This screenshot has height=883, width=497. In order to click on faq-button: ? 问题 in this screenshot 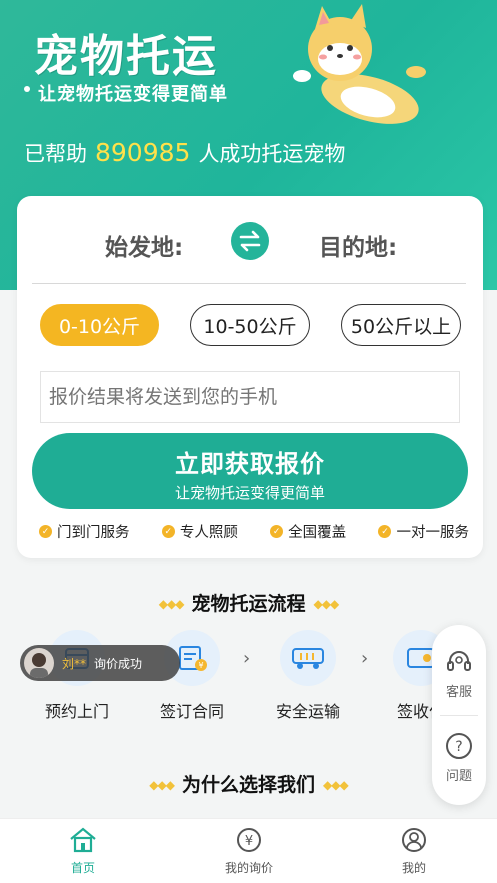, I will do `click(459, 757)`.